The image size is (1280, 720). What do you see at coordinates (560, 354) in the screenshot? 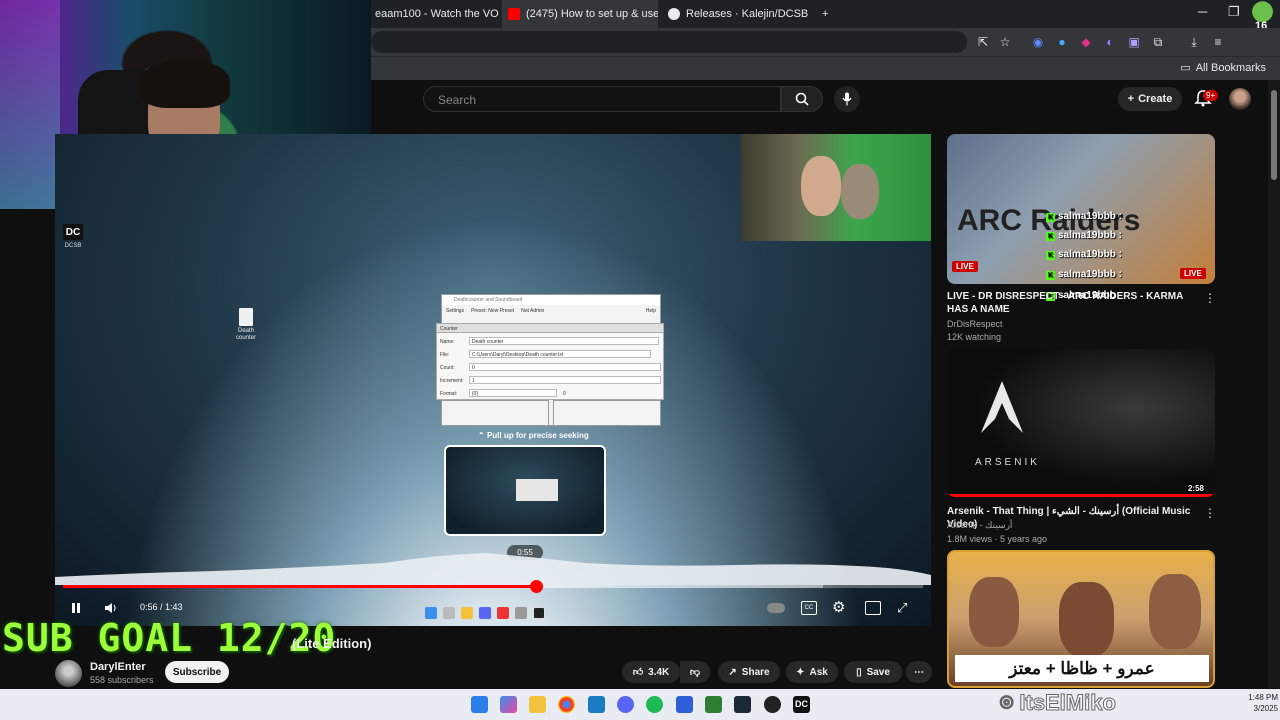
I see `field-value: C:\Users\Daryl\Desktop\Death counter.txt` at bounding box center [560, 354].